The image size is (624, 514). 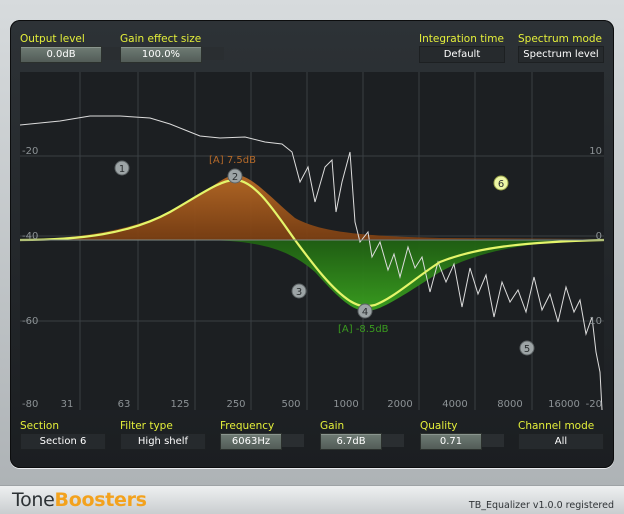 What do you see at coordinates (61, 54) in the screenshot?
I see `output-level-value: 0.0dB` at bounding box center [61, 54].